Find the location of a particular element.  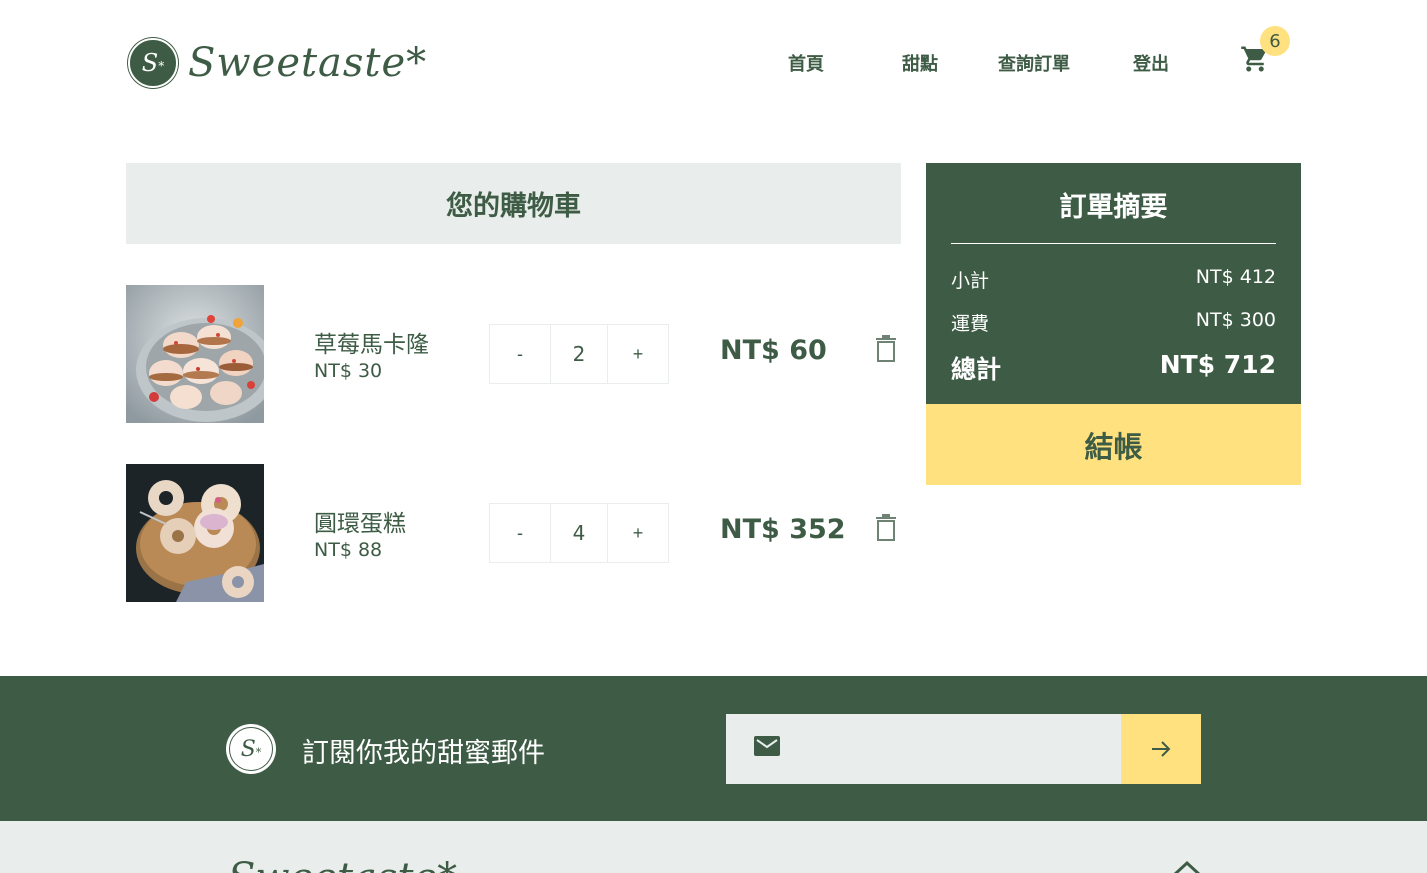

mail-icon is located at coordinates (767, 746).